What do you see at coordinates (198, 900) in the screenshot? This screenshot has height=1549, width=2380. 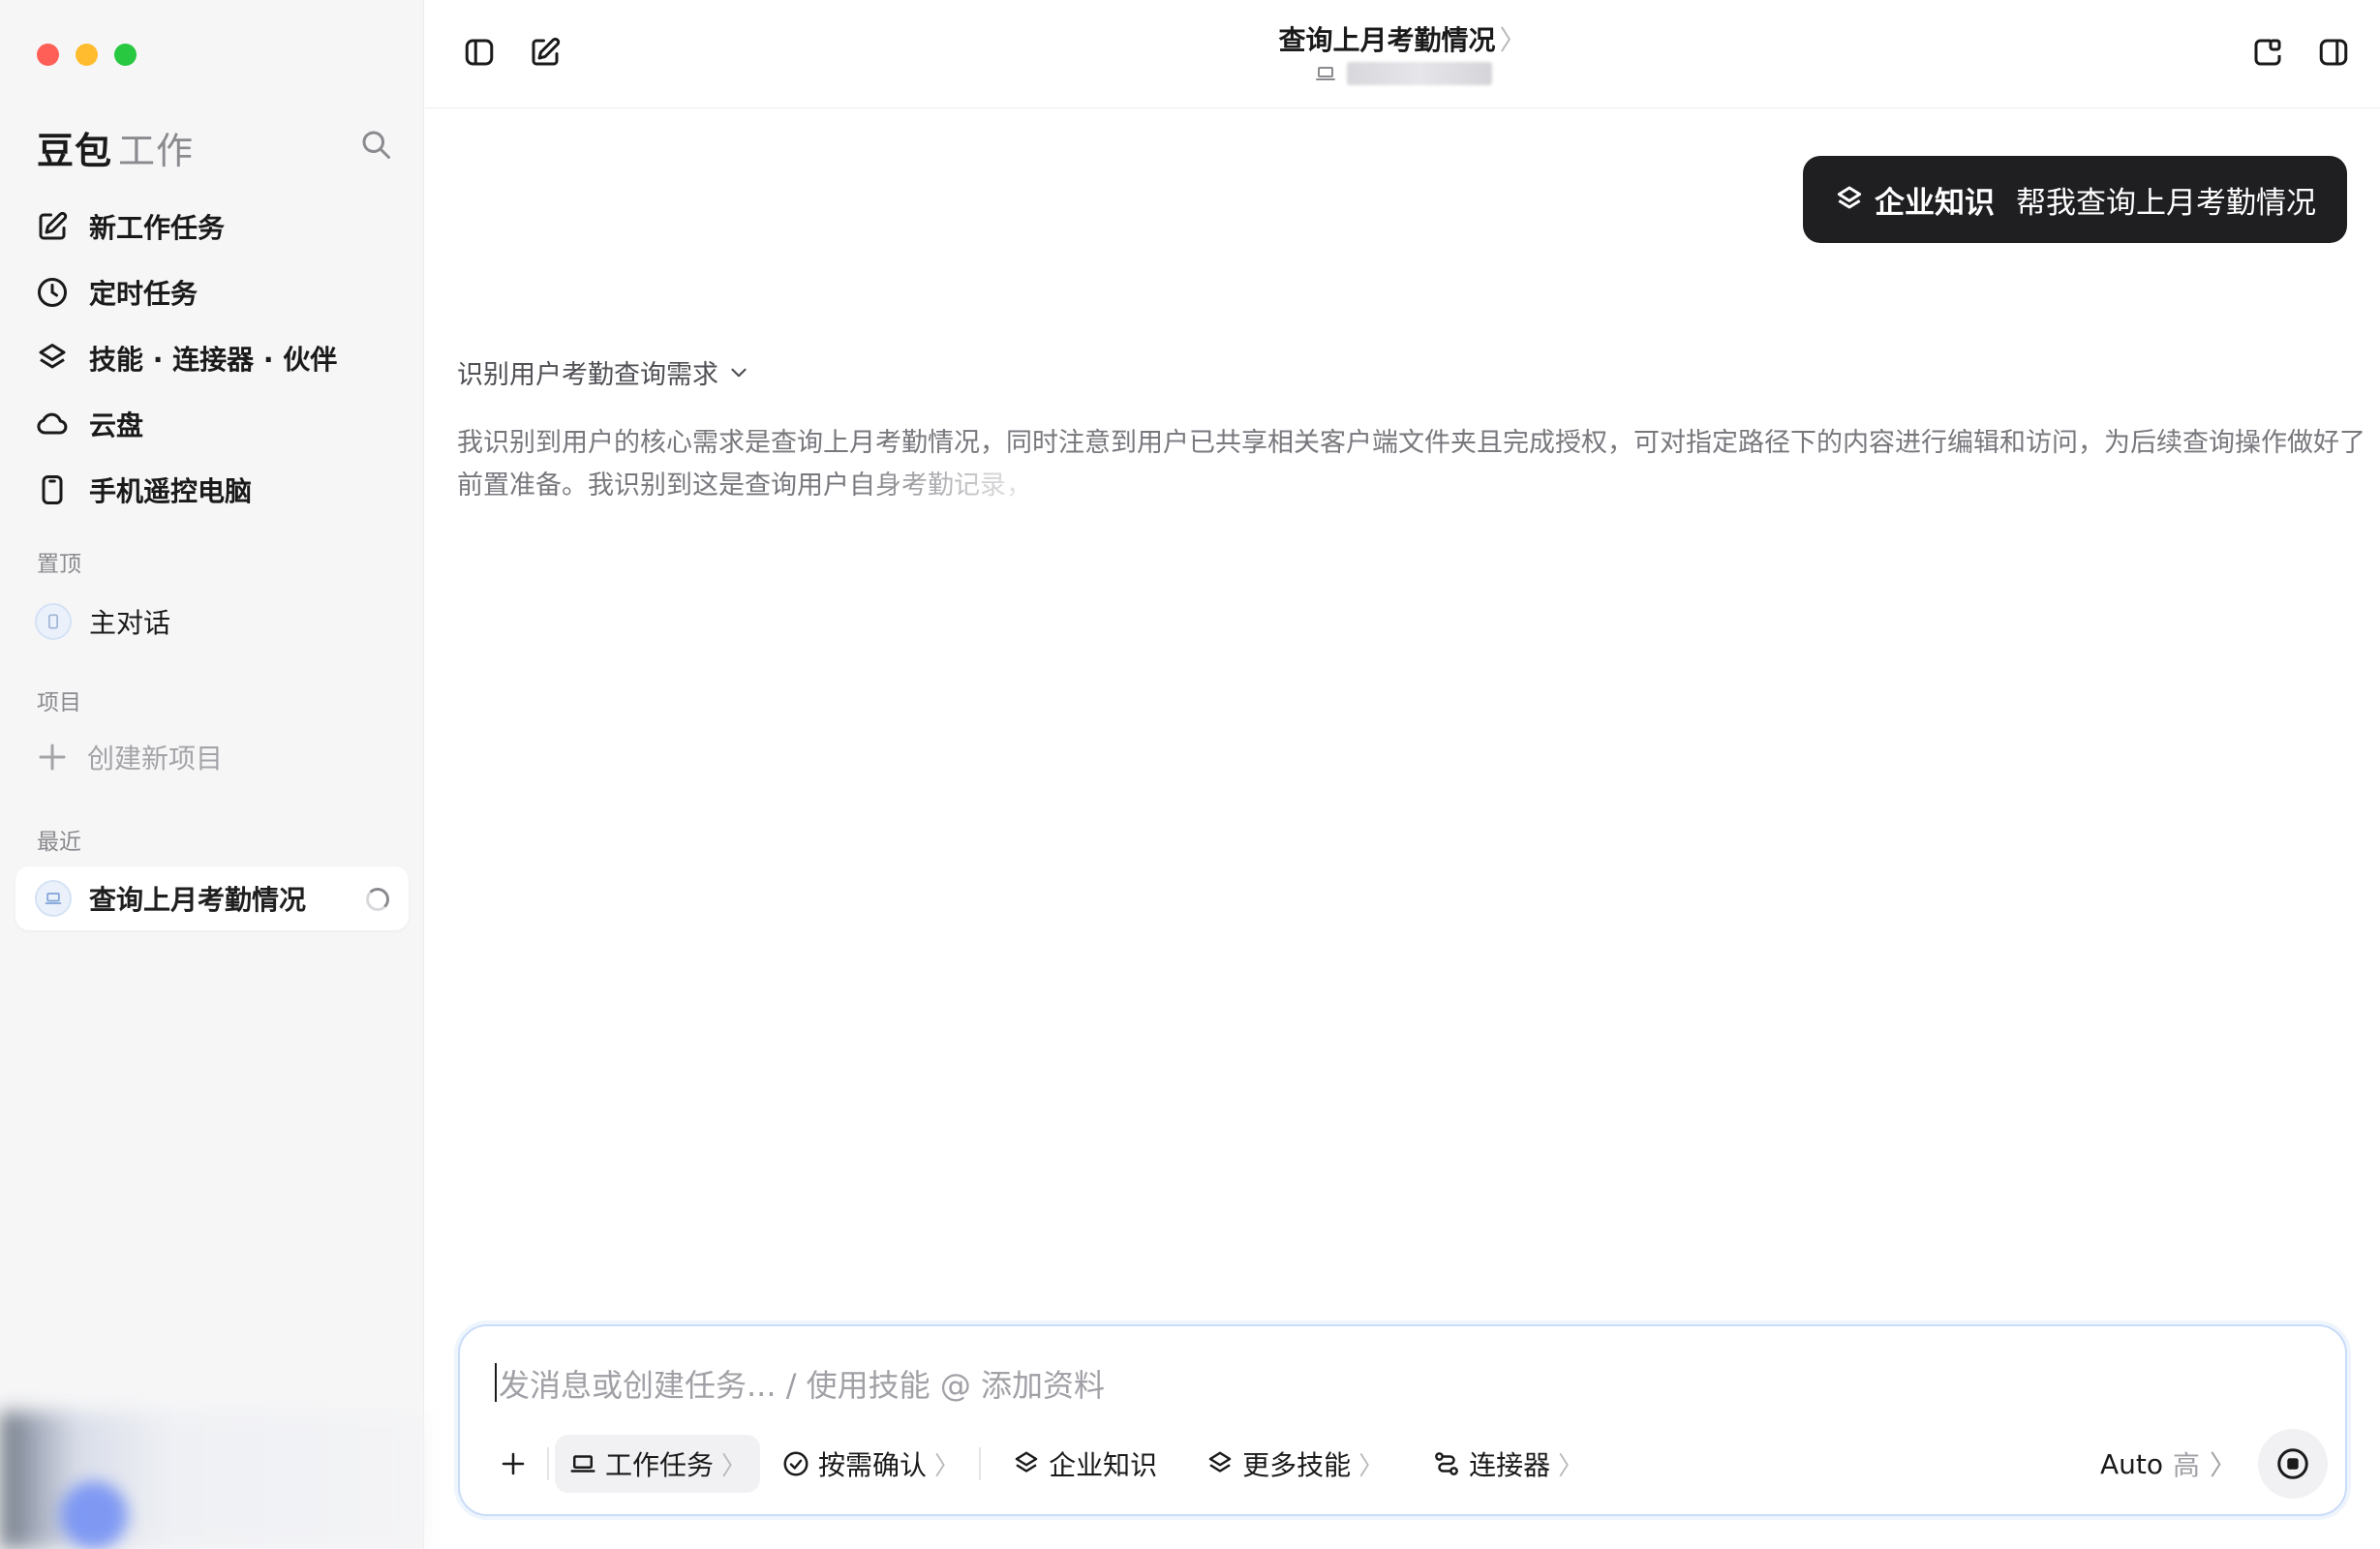 I see `recent-item-label: 查询上月考勤情况` at bounding box center [198, 900].